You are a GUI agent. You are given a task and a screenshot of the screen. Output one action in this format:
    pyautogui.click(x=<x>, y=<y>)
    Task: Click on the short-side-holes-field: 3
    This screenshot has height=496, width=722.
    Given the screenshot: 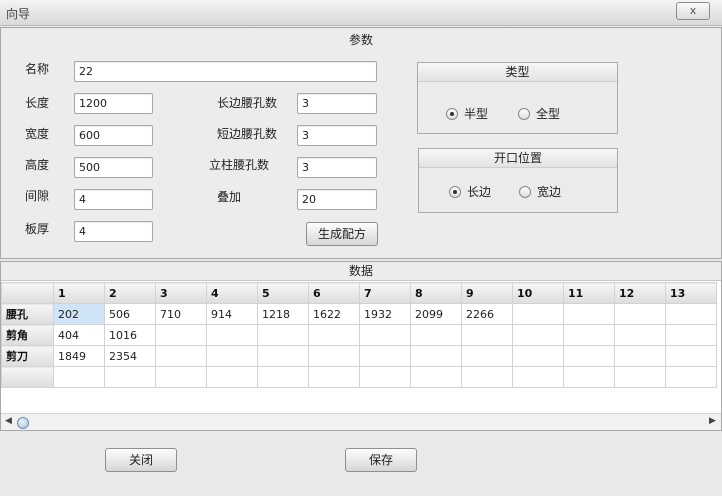 What is the action you would take?
    pyautogui.click(x=337, y=135)
    